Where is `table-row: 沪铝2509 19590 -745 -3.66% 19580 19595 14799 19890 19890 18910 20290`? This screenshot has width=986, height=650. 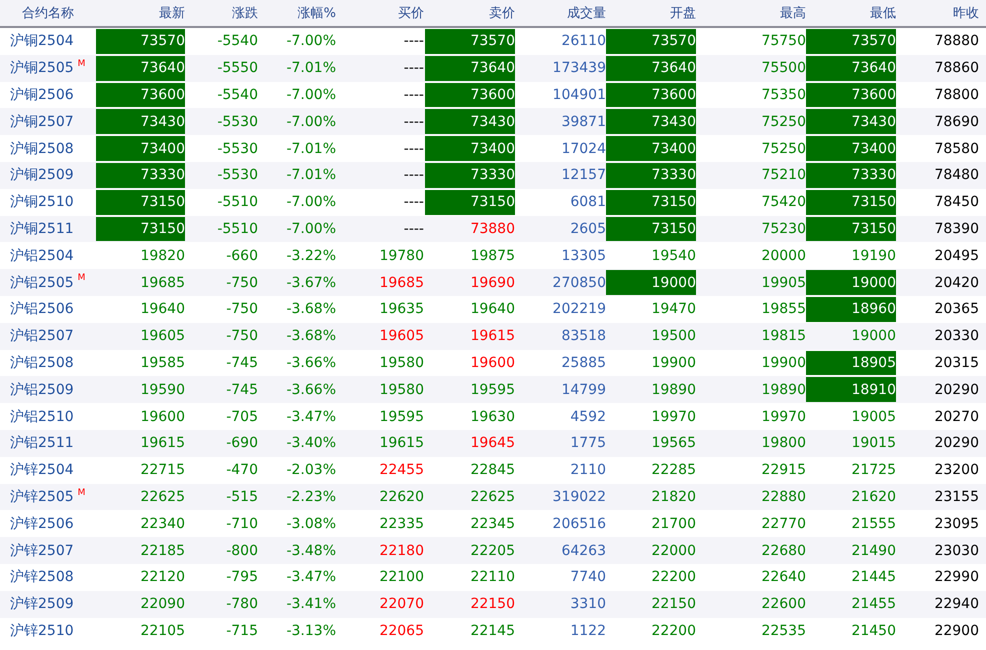 table-row: 沪铝2509 19590 -745 -3.66% 19580 19595 14799 19890 19890 18910 20290 is located at coordinates (493, 390).